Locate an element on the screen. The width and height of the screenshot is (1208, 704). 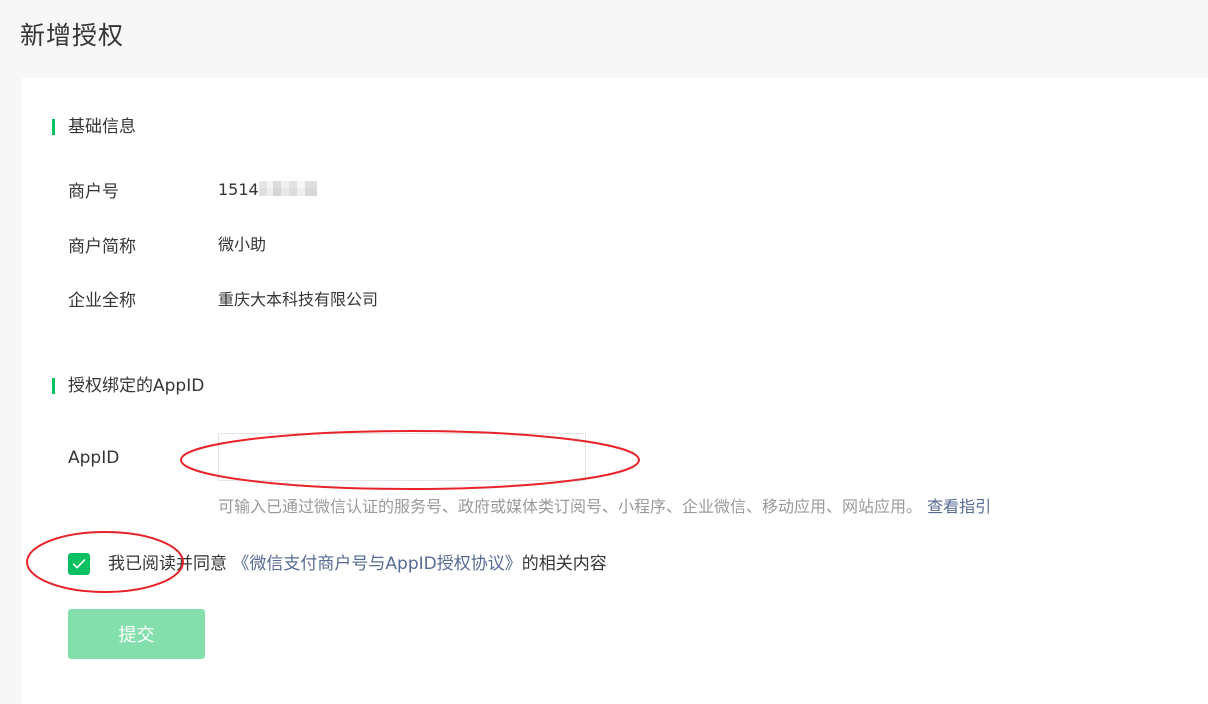
checkmark-icon is located at coordinates (79, 564).